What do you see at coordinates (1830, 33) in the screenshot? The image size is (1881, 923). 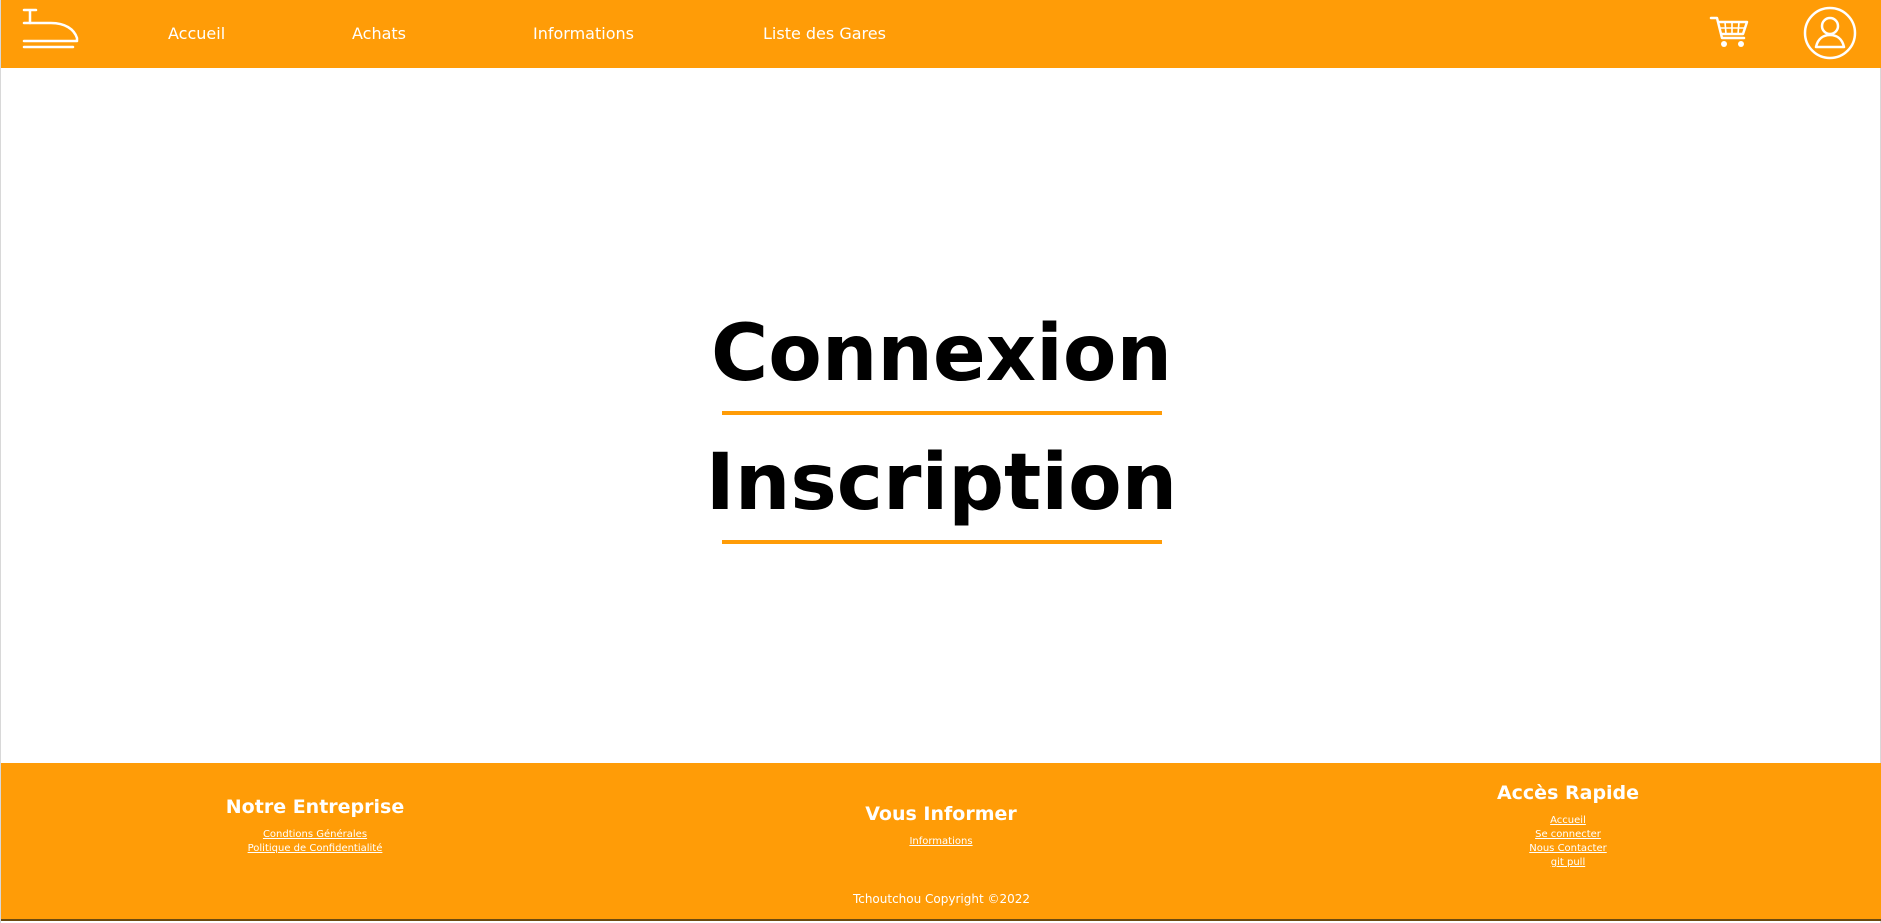 I see `user-circle-icon` at bounding box center [1830, 33].